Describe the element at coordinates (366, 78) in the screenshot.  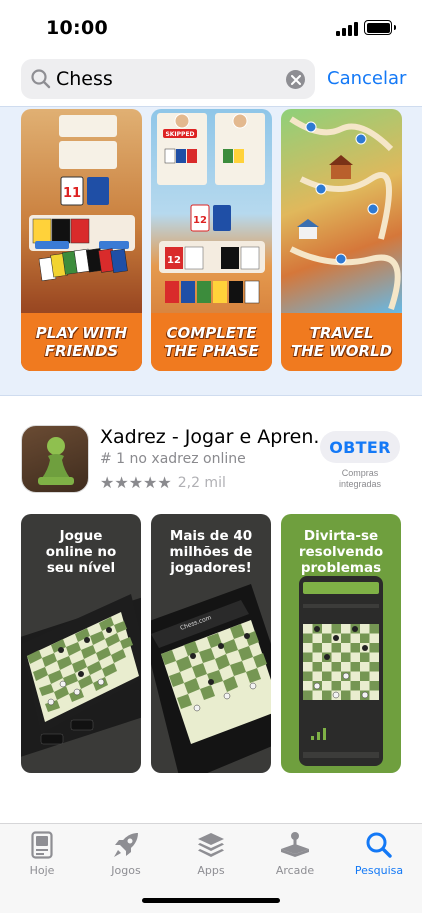
I see `cancel-button: Cancelar` at that location.